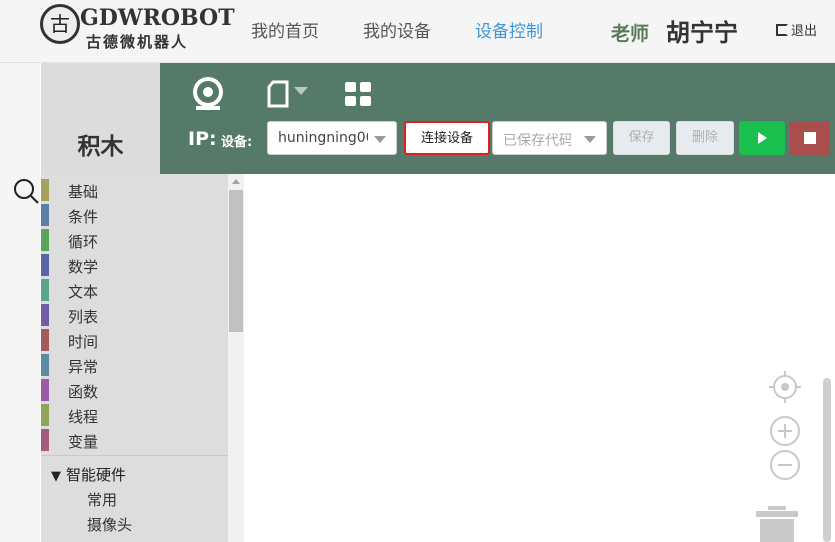  Describe the element at coordinates (20, 302) in the screenshot. I see `left-gutter` at that location.